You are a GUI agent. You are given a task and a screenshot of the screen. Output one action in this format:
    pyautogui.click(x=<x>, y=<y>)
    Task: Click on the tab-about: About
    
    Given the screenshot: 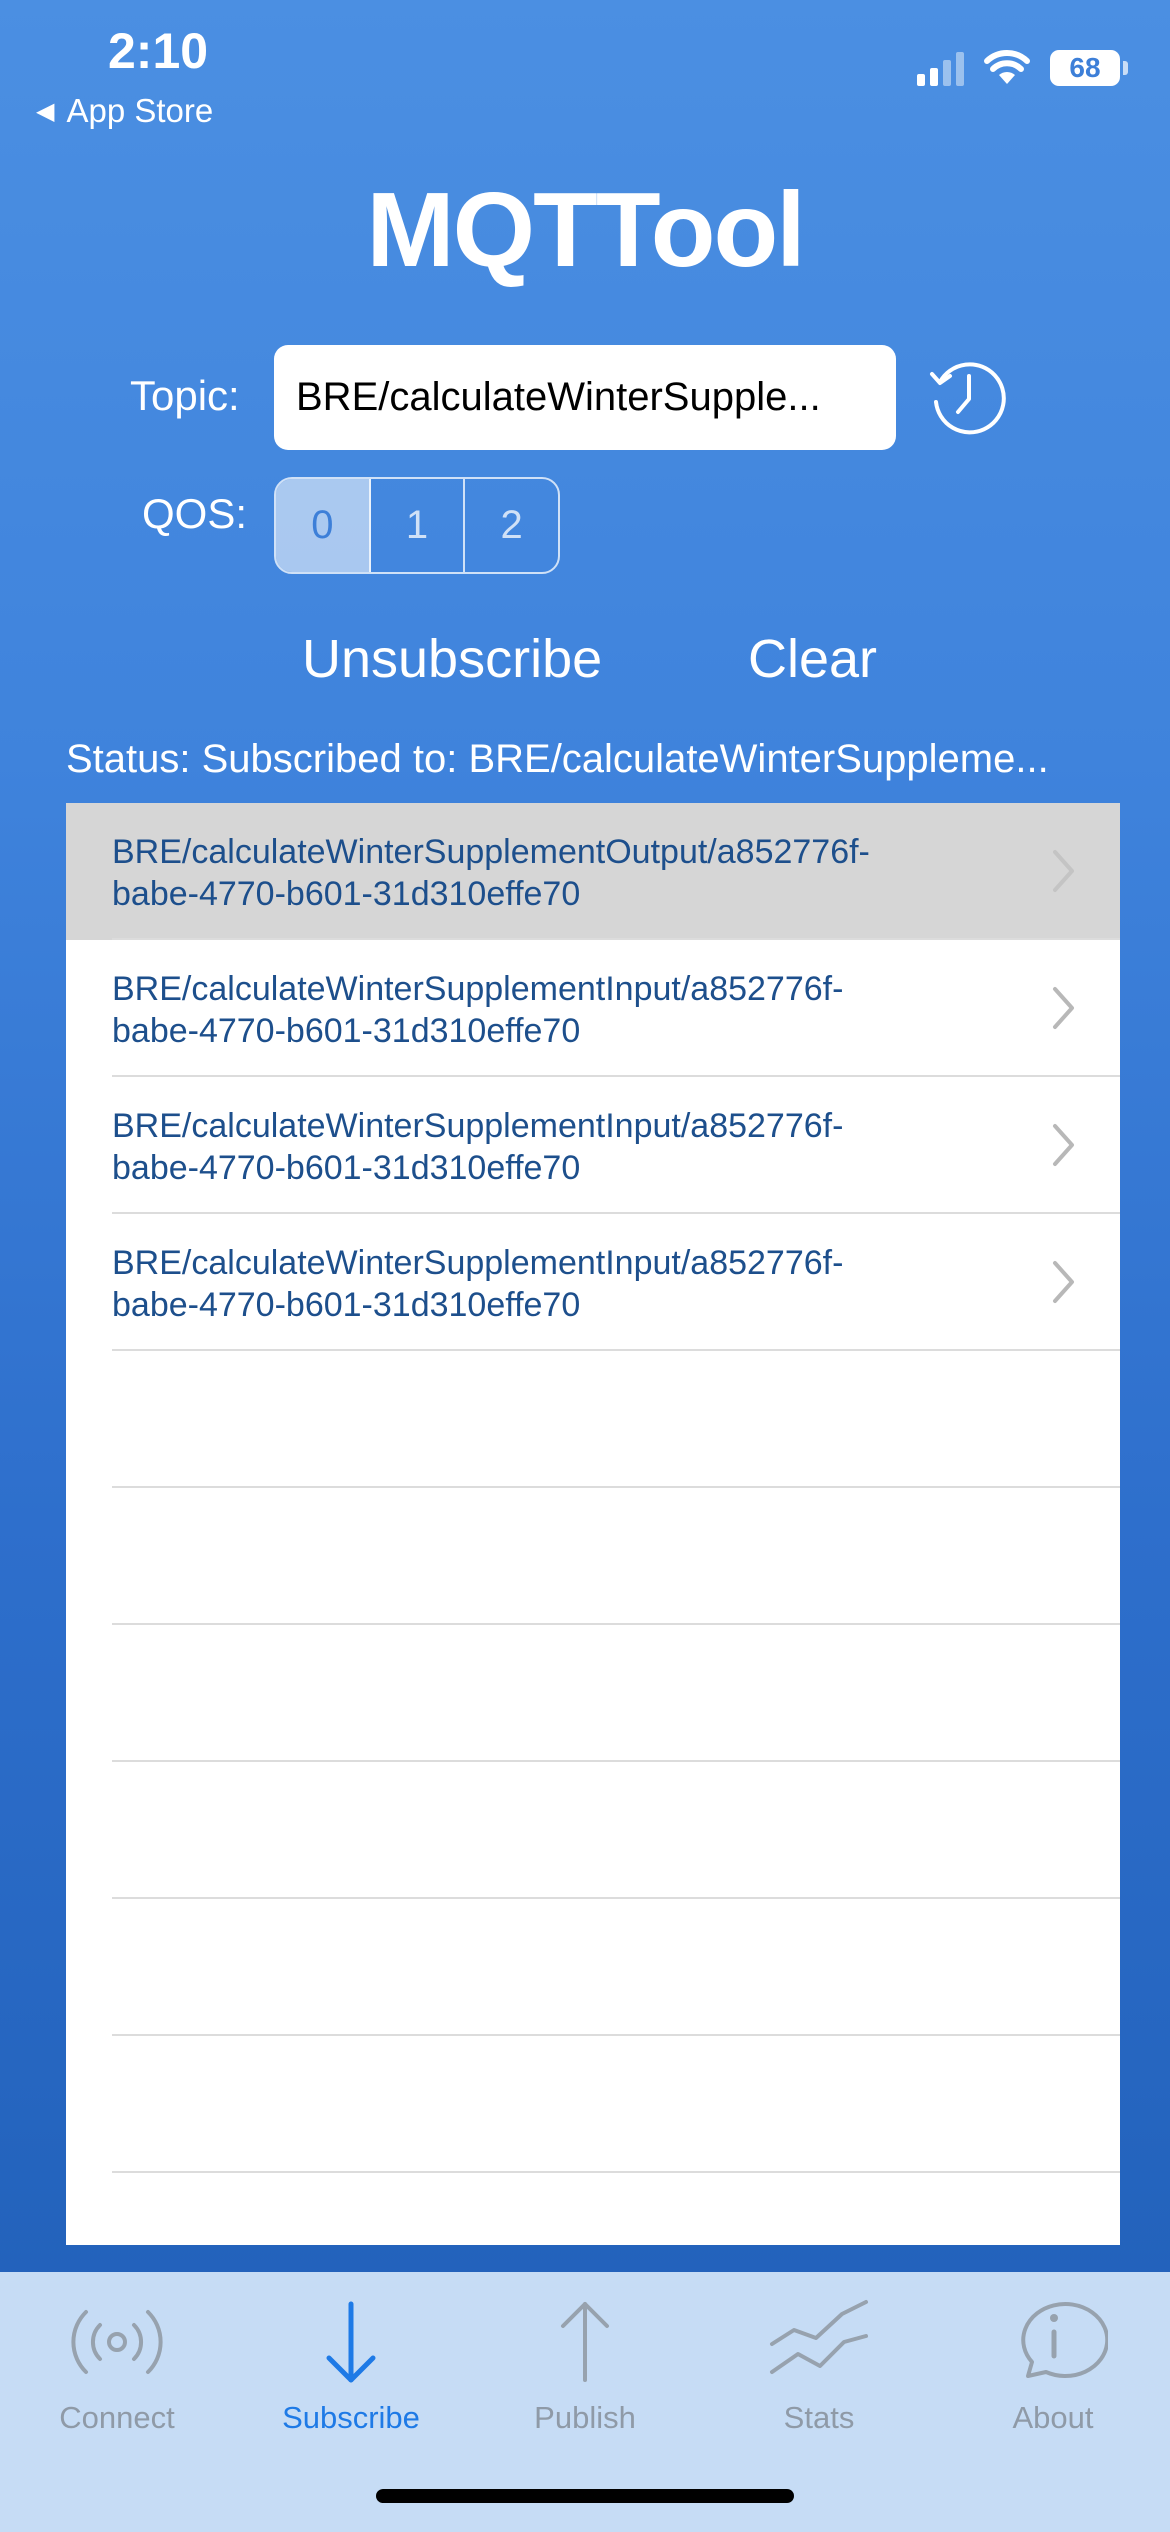 What is the action you would take?
    pyautogui.click(x=1053, y=2364)
    